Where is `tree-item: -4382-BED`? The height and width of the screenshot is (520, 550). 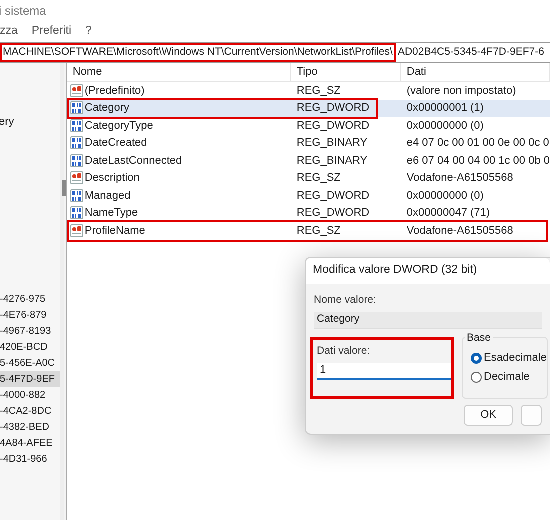
tree-item: -4382-BED is located at coordinates (30, 427).